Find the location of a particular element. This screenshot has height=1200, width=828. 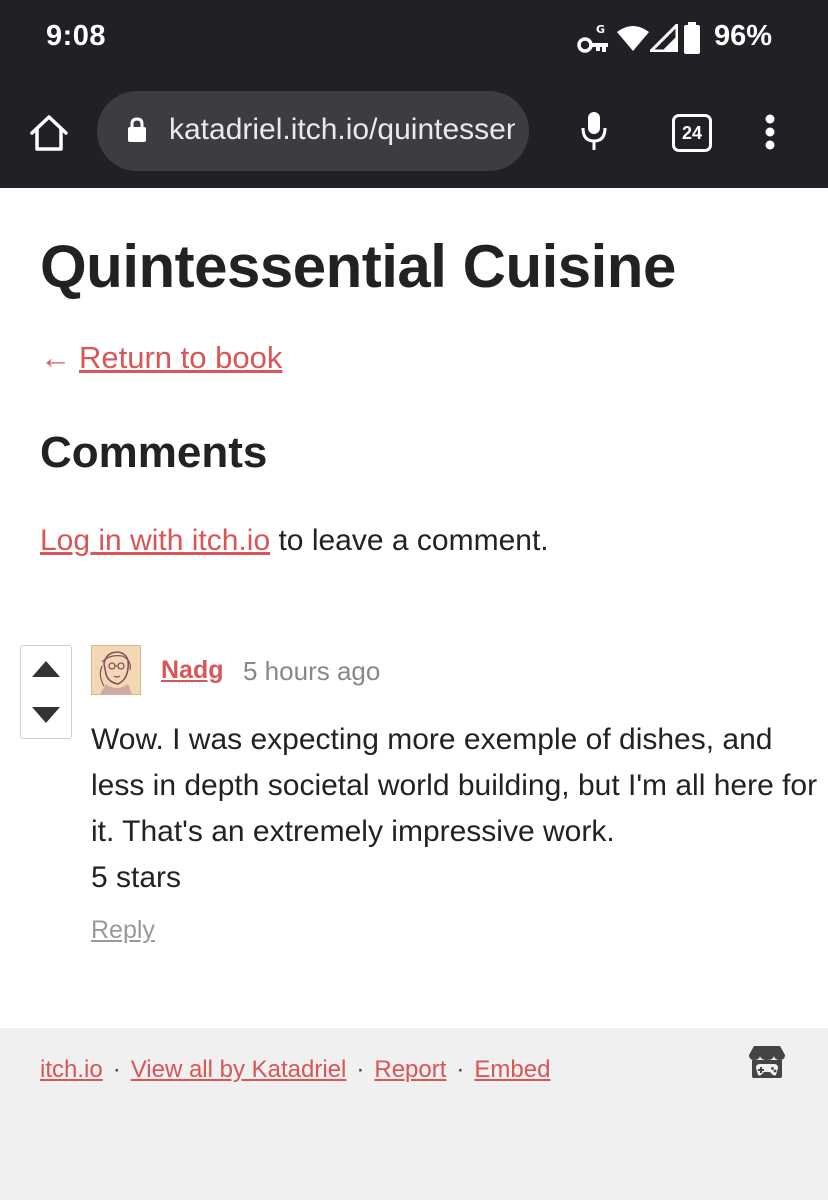

return-to-book-link: ← Return to book is located at coordinates (161, 358).